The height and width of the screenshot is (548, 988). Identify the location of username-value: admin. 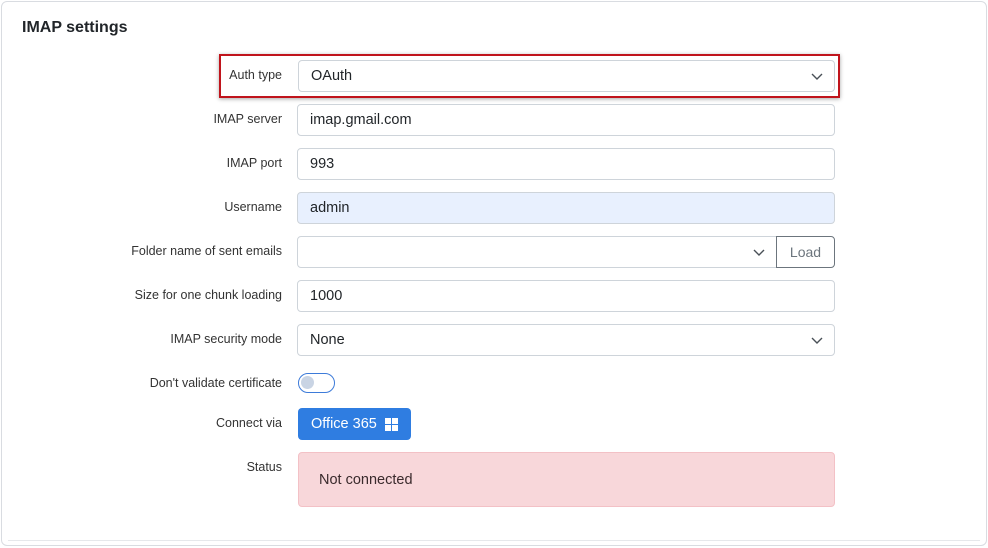
(330, 208).